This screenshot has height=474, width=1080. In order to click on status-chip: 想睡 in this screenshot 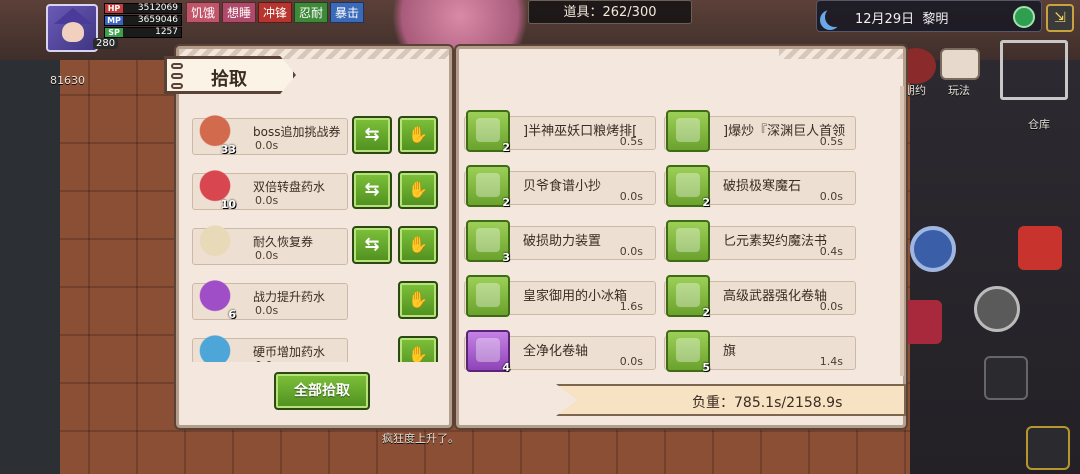, I will do `click(239, 12)`.